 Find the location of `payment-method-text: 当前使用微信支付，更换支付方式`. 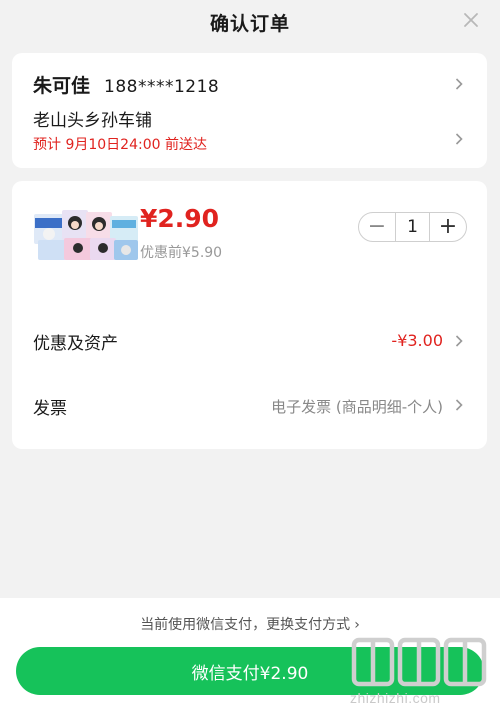

payment-method-text: 当前使用微信支付，更换支付方式 is located at coordinates (245, 625).